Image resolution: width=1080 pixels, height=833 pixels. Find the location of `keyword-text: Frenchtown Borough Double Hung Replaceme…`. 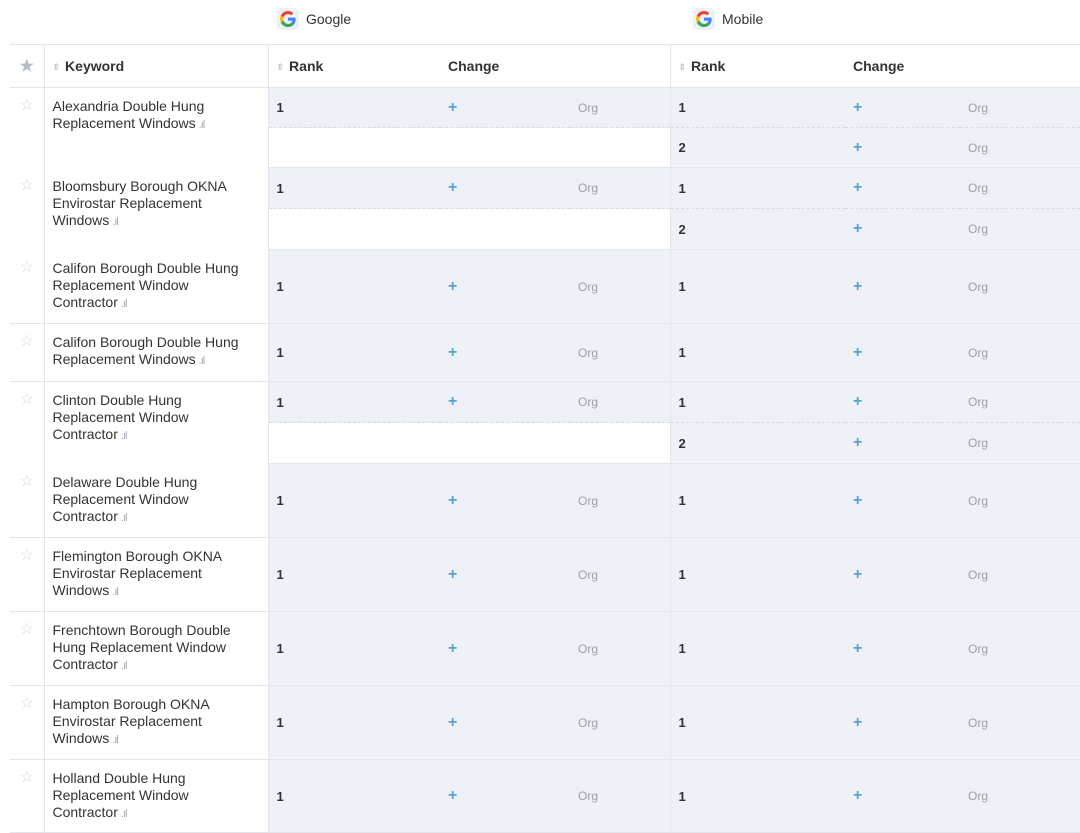

keyword-text: Frenchtown Borough Double Hung Replaceme… is located at coordinates (141, 647).